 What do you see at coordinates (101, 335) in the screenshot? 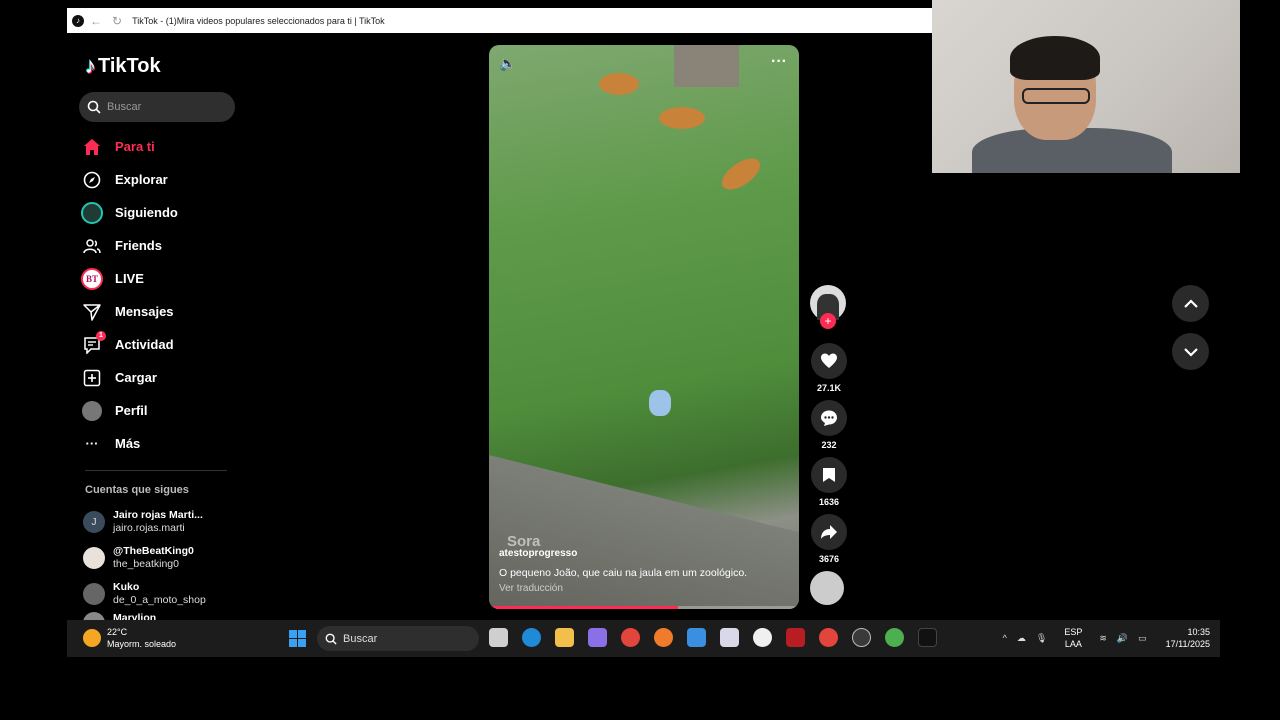
I see `activity-badge: 1` at bounding box center [101, 335].